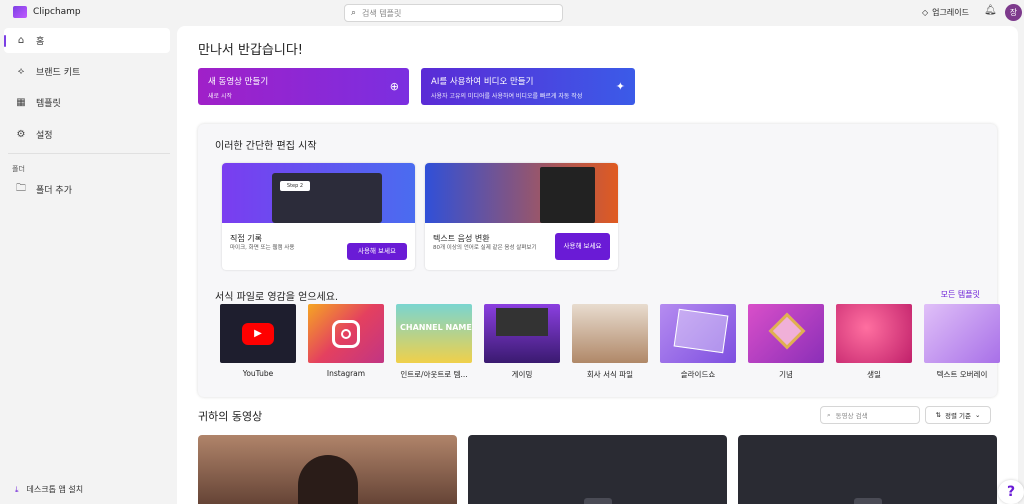 The image size is (1024, 504). I want to click on template-slideshow: 슬라이드쇼, so click(698, 342).